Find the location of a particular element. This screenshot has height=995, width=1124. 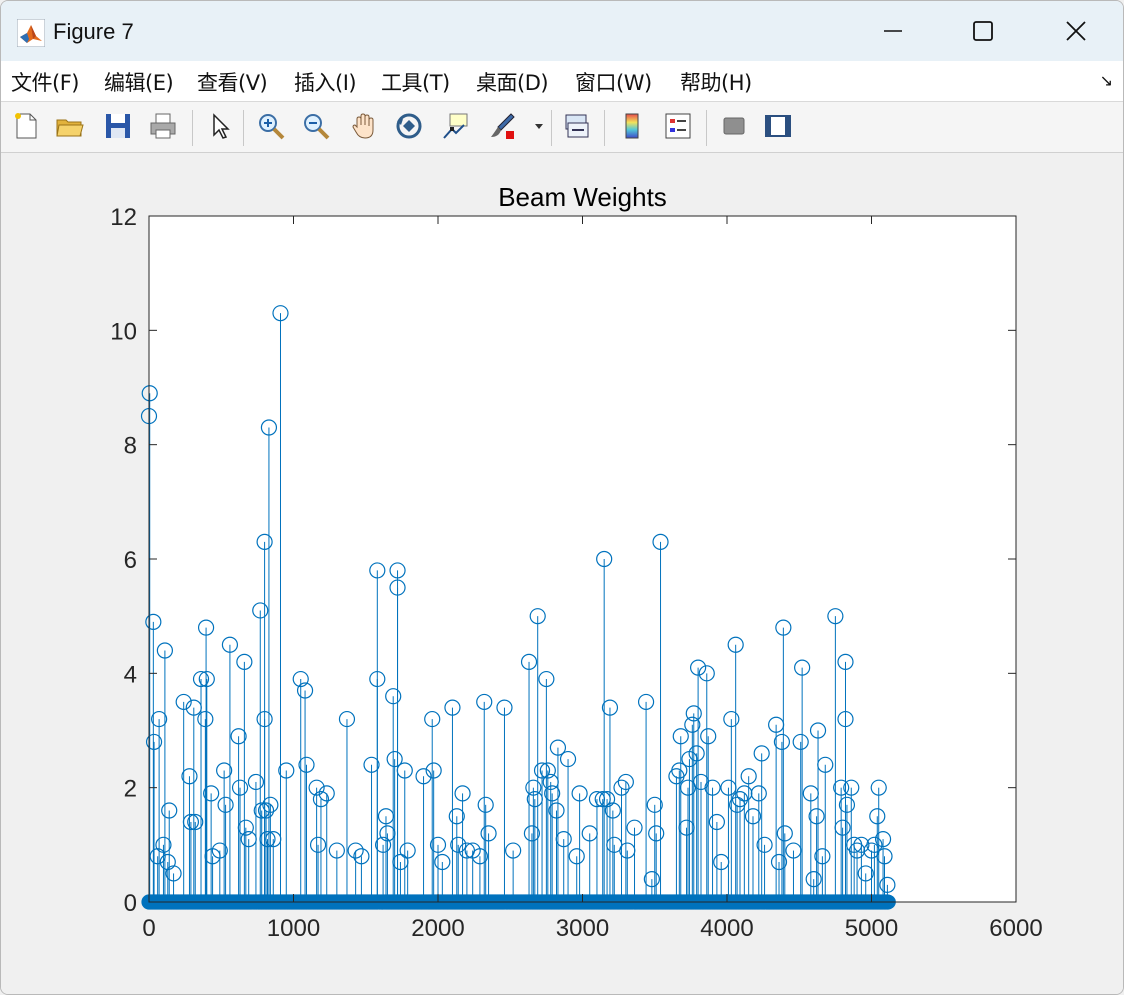

hide-plot-tools-icon is located at coordinates (734, 126).